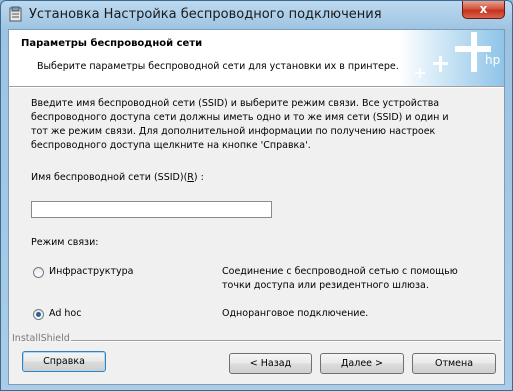 The height and width of the screenshot is (391, 513). I want to click on ssid-label-accesskey: R, so click(190, 177).